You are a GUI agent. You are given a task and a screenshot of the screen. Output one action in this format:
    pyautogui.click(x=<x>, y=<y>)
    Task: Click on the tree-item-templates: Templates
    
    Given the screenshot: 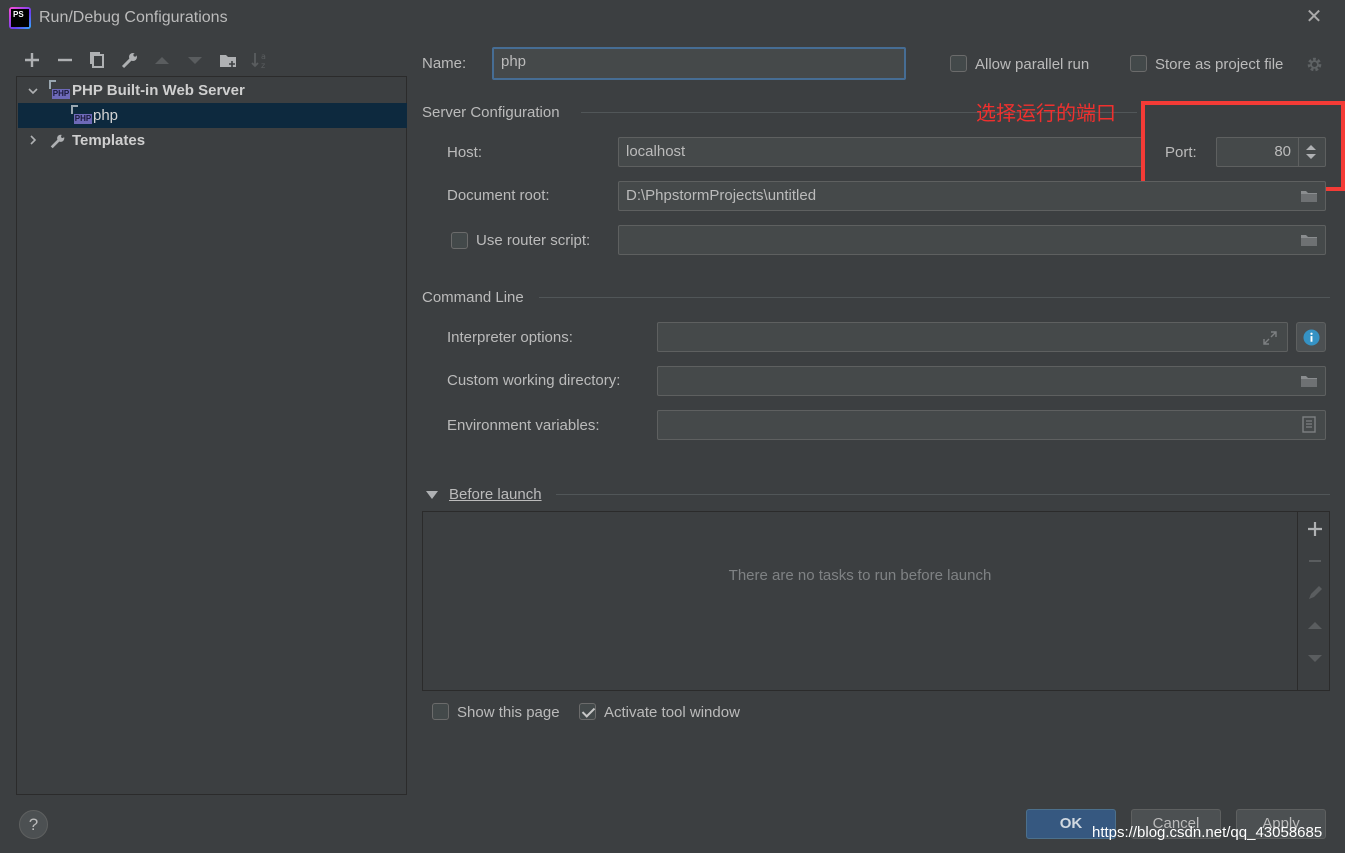 What is the action you would take?
    pyautogui.click(x=212, y=140)
    